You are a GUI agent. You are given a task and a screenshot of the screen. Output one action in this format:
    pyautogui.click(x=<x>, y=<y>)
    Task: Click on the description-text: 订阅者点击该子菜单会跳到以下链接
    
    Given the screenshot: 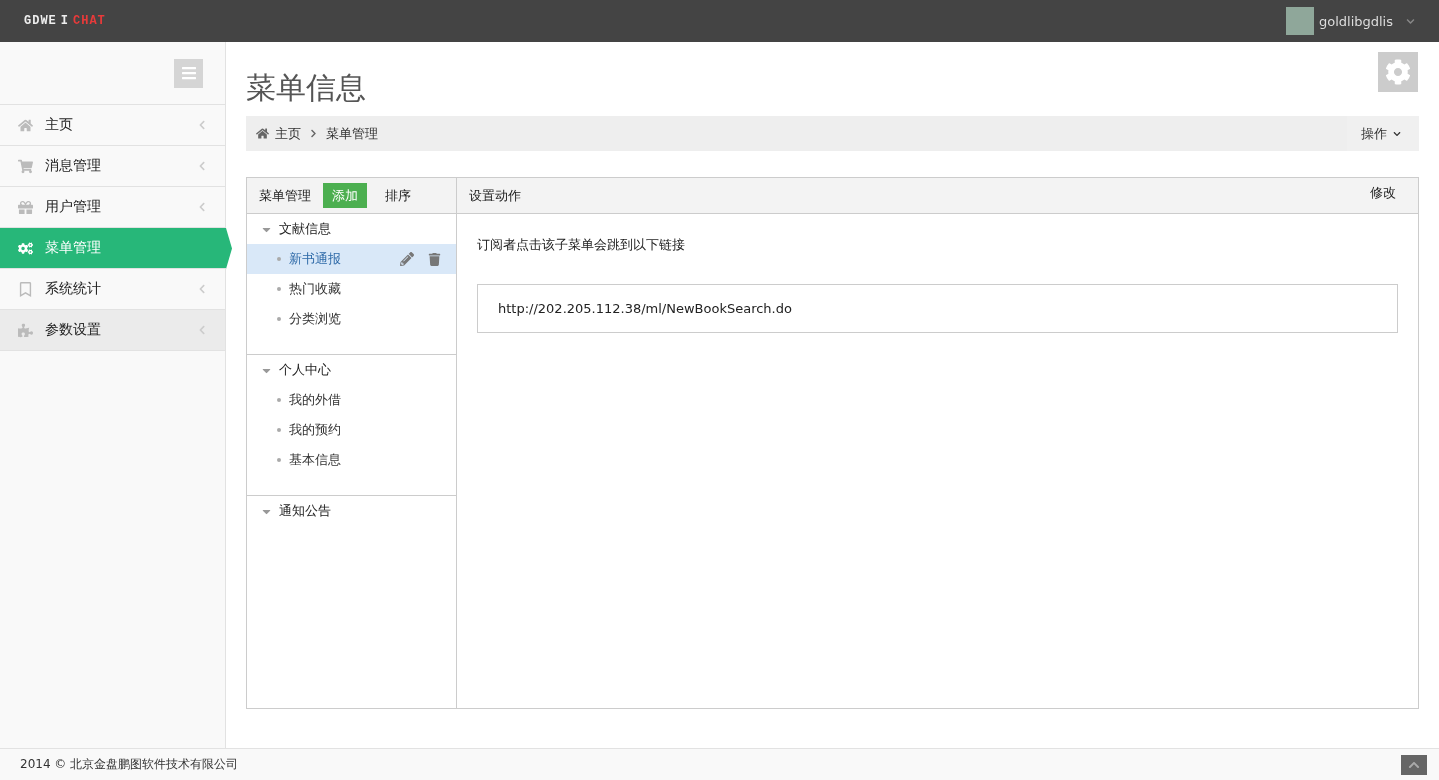 What is the action you would take?
    pyautogui.click(x=581, y=245)
    